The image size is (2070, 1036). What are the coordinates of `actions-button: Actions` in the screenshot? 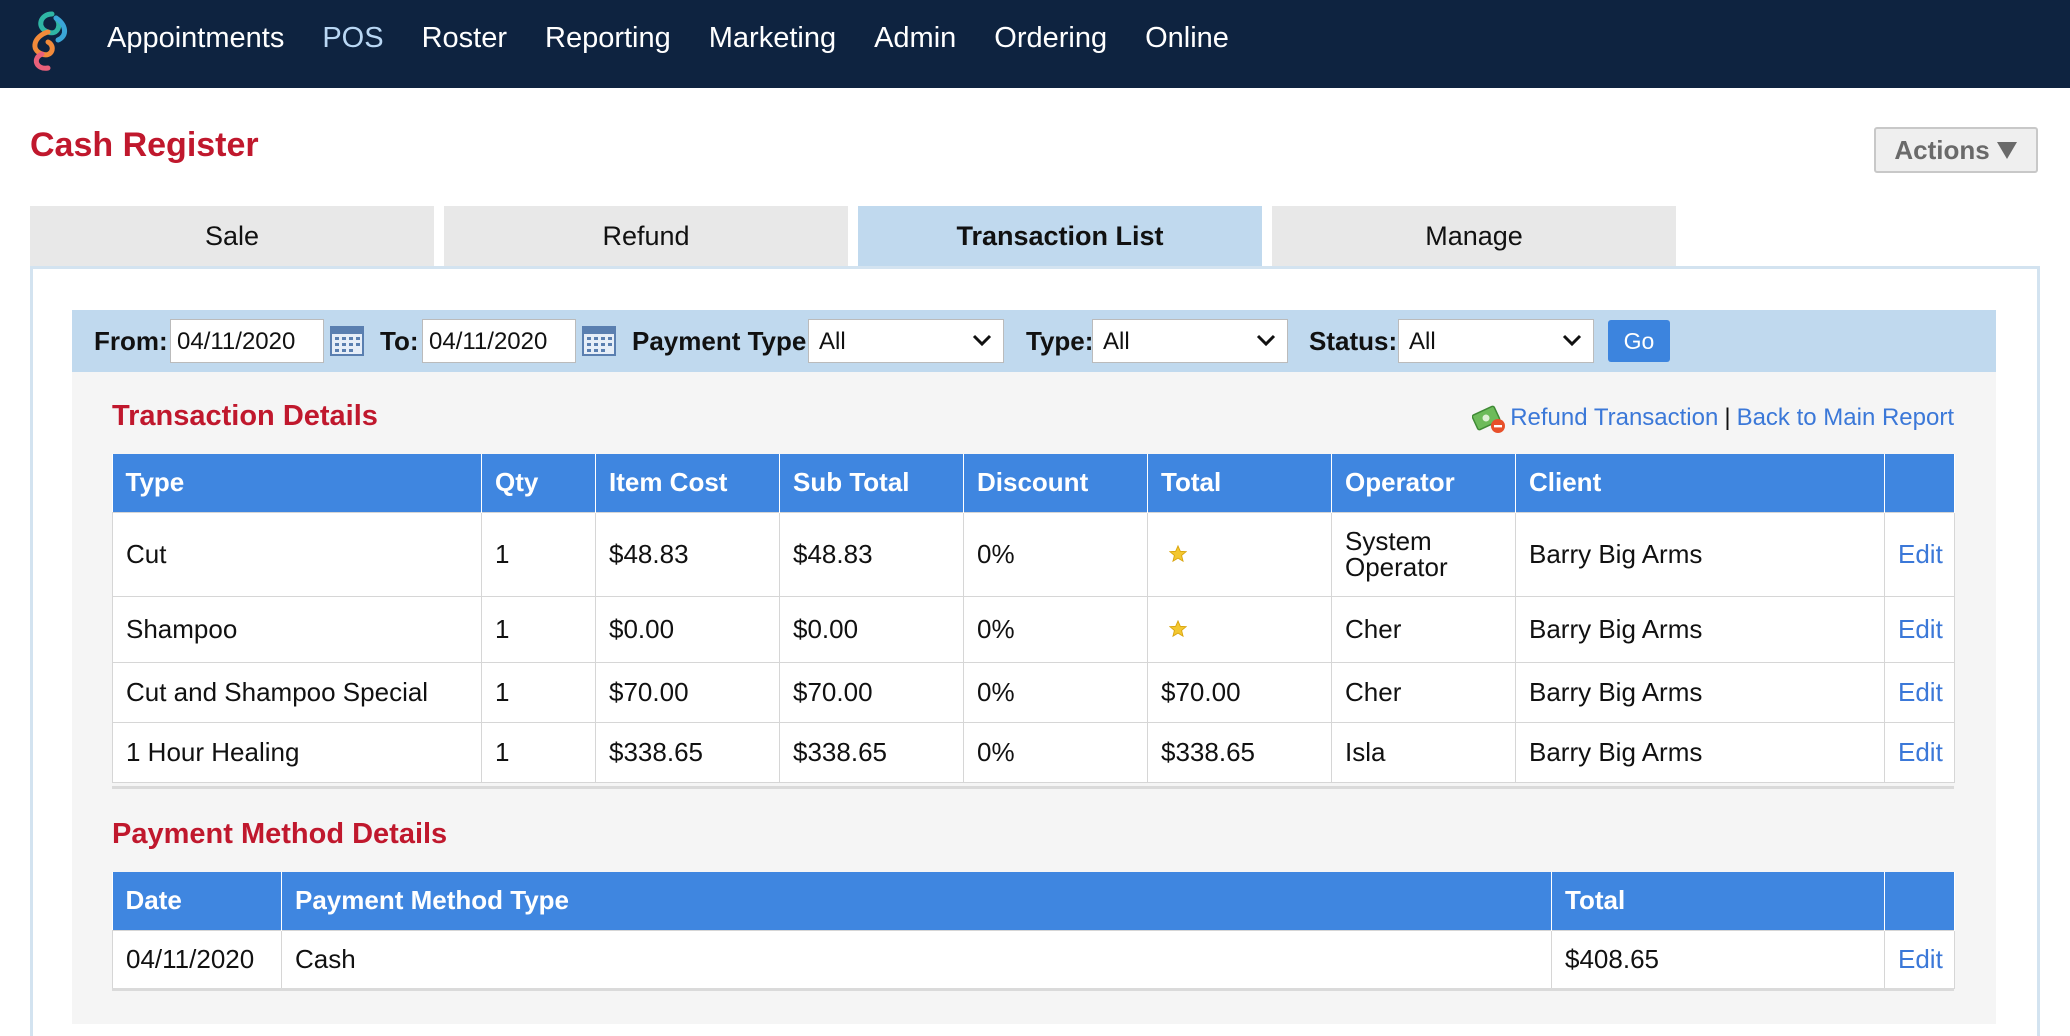 It's located at (1956, 150).